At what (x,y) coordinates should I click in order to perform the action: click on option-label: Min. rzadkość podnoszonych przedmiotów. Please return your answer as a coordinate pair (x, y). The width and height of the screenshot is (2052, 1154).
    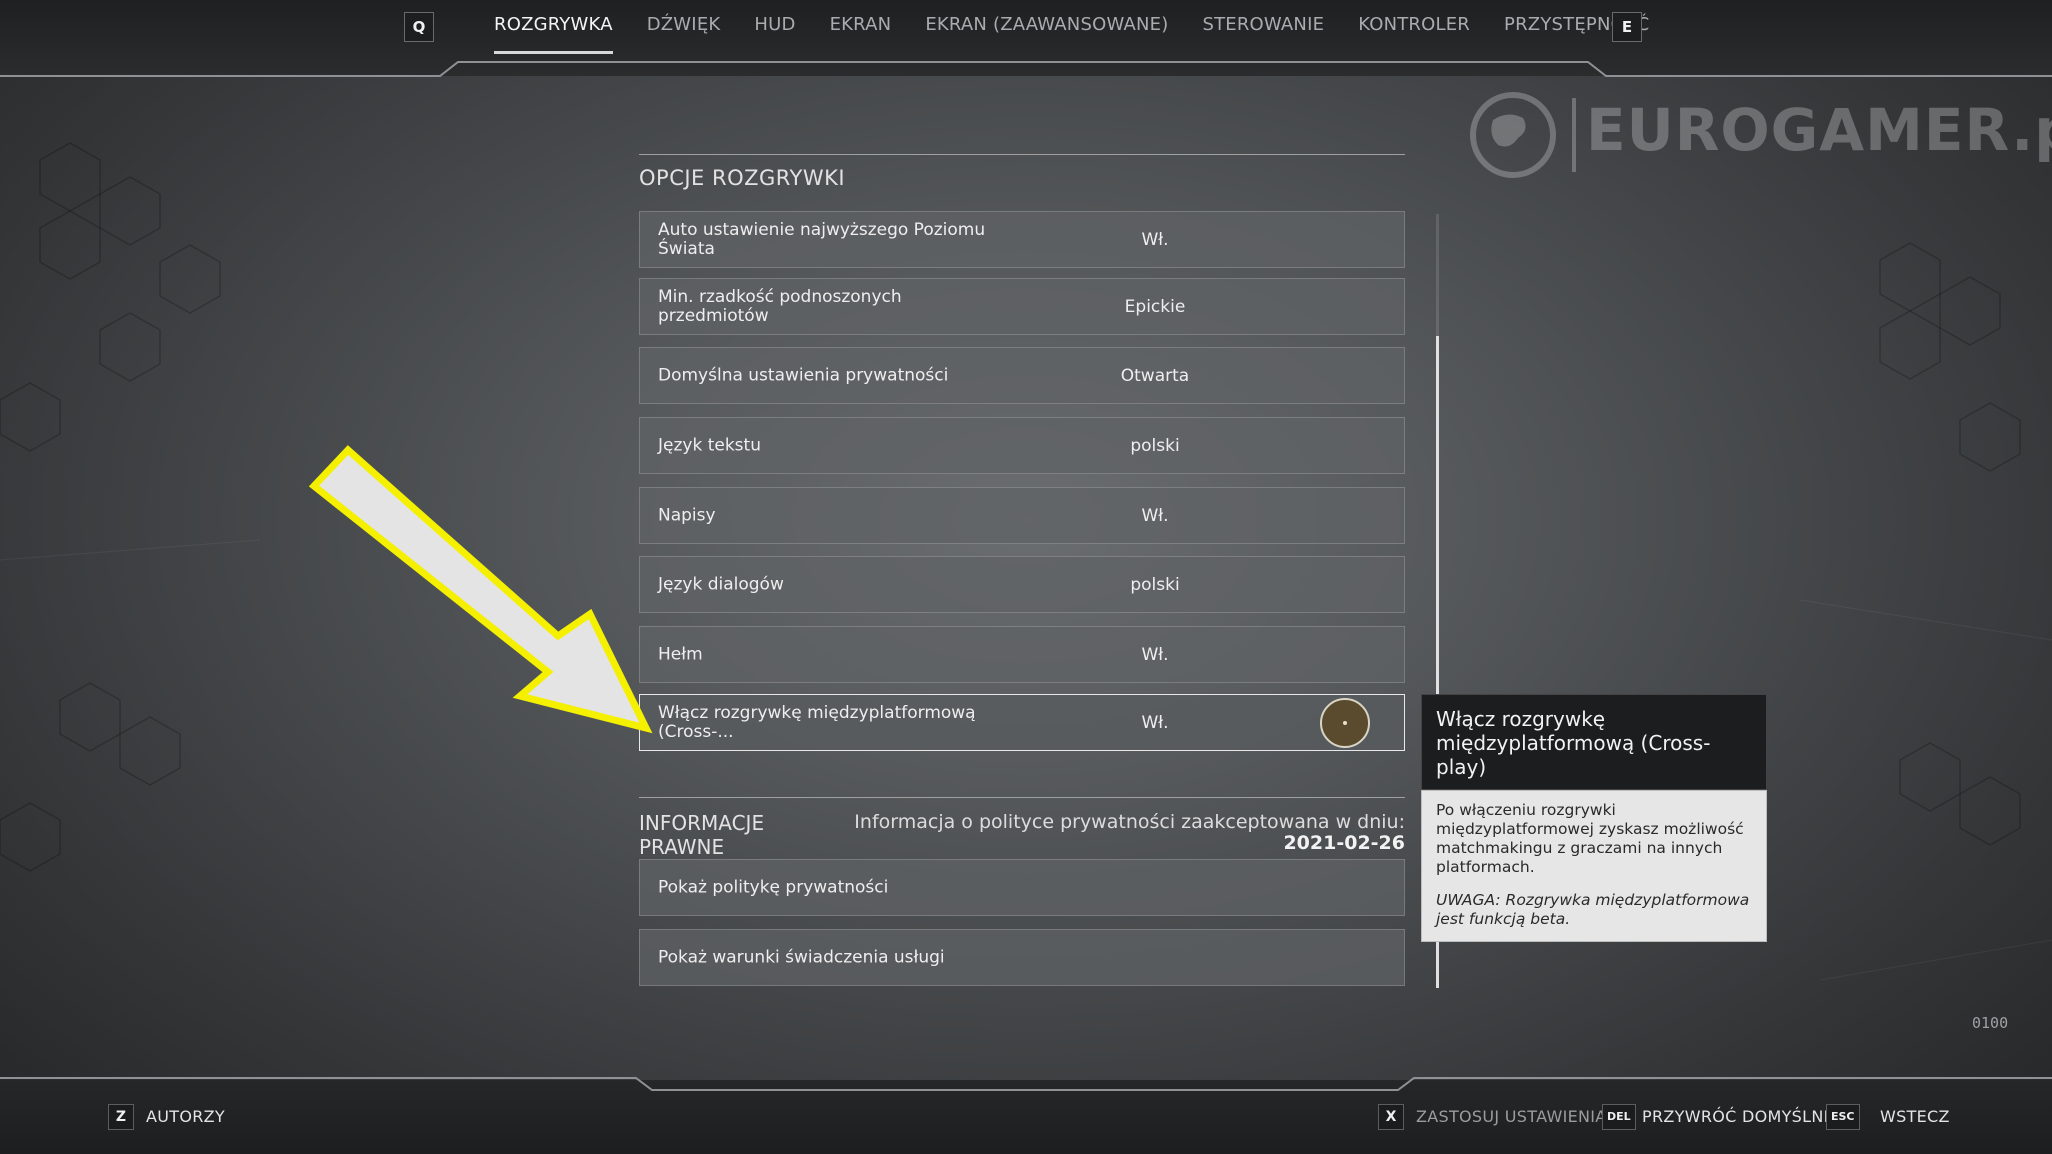
    Looking at the image, I should click on (780, 306).